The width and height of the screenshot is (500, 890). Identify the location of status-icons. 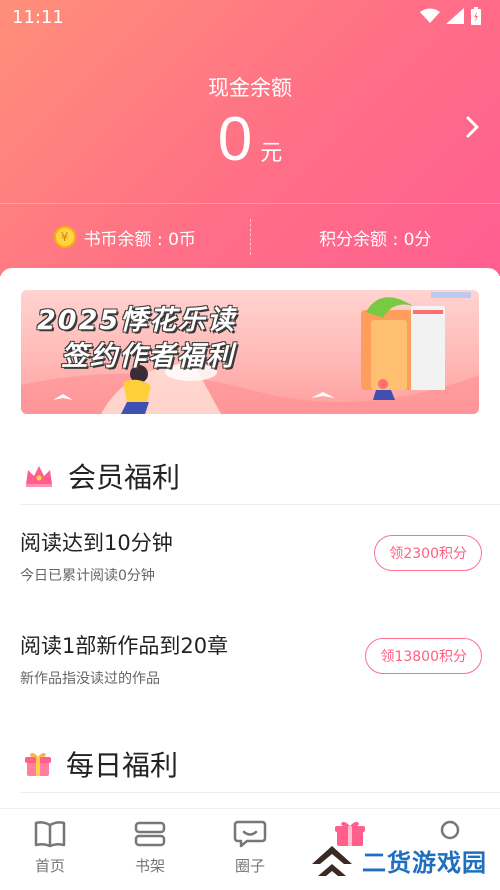
(451, 16).